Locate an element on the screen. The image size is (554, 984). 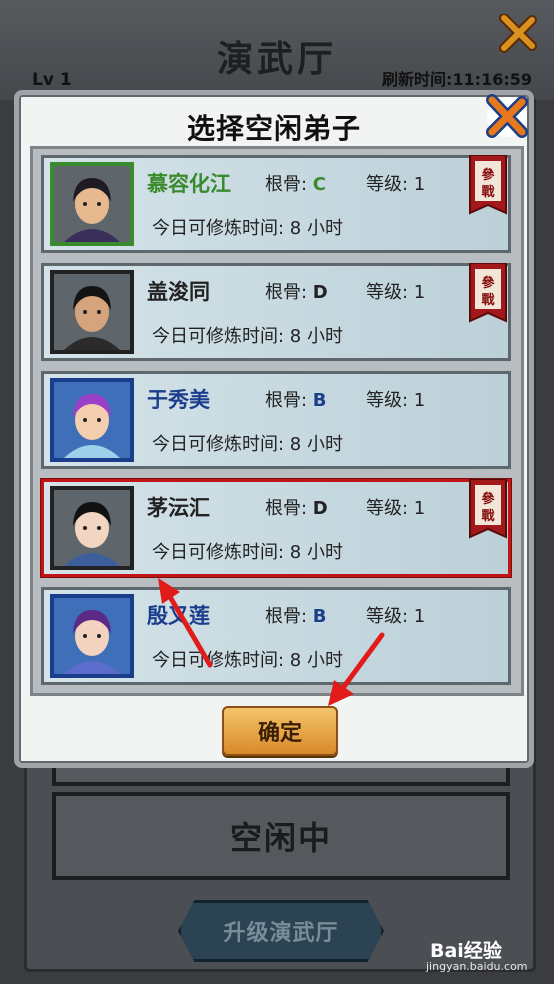
watermark-brand: Bai经验 is located at coordinates (466, 951).